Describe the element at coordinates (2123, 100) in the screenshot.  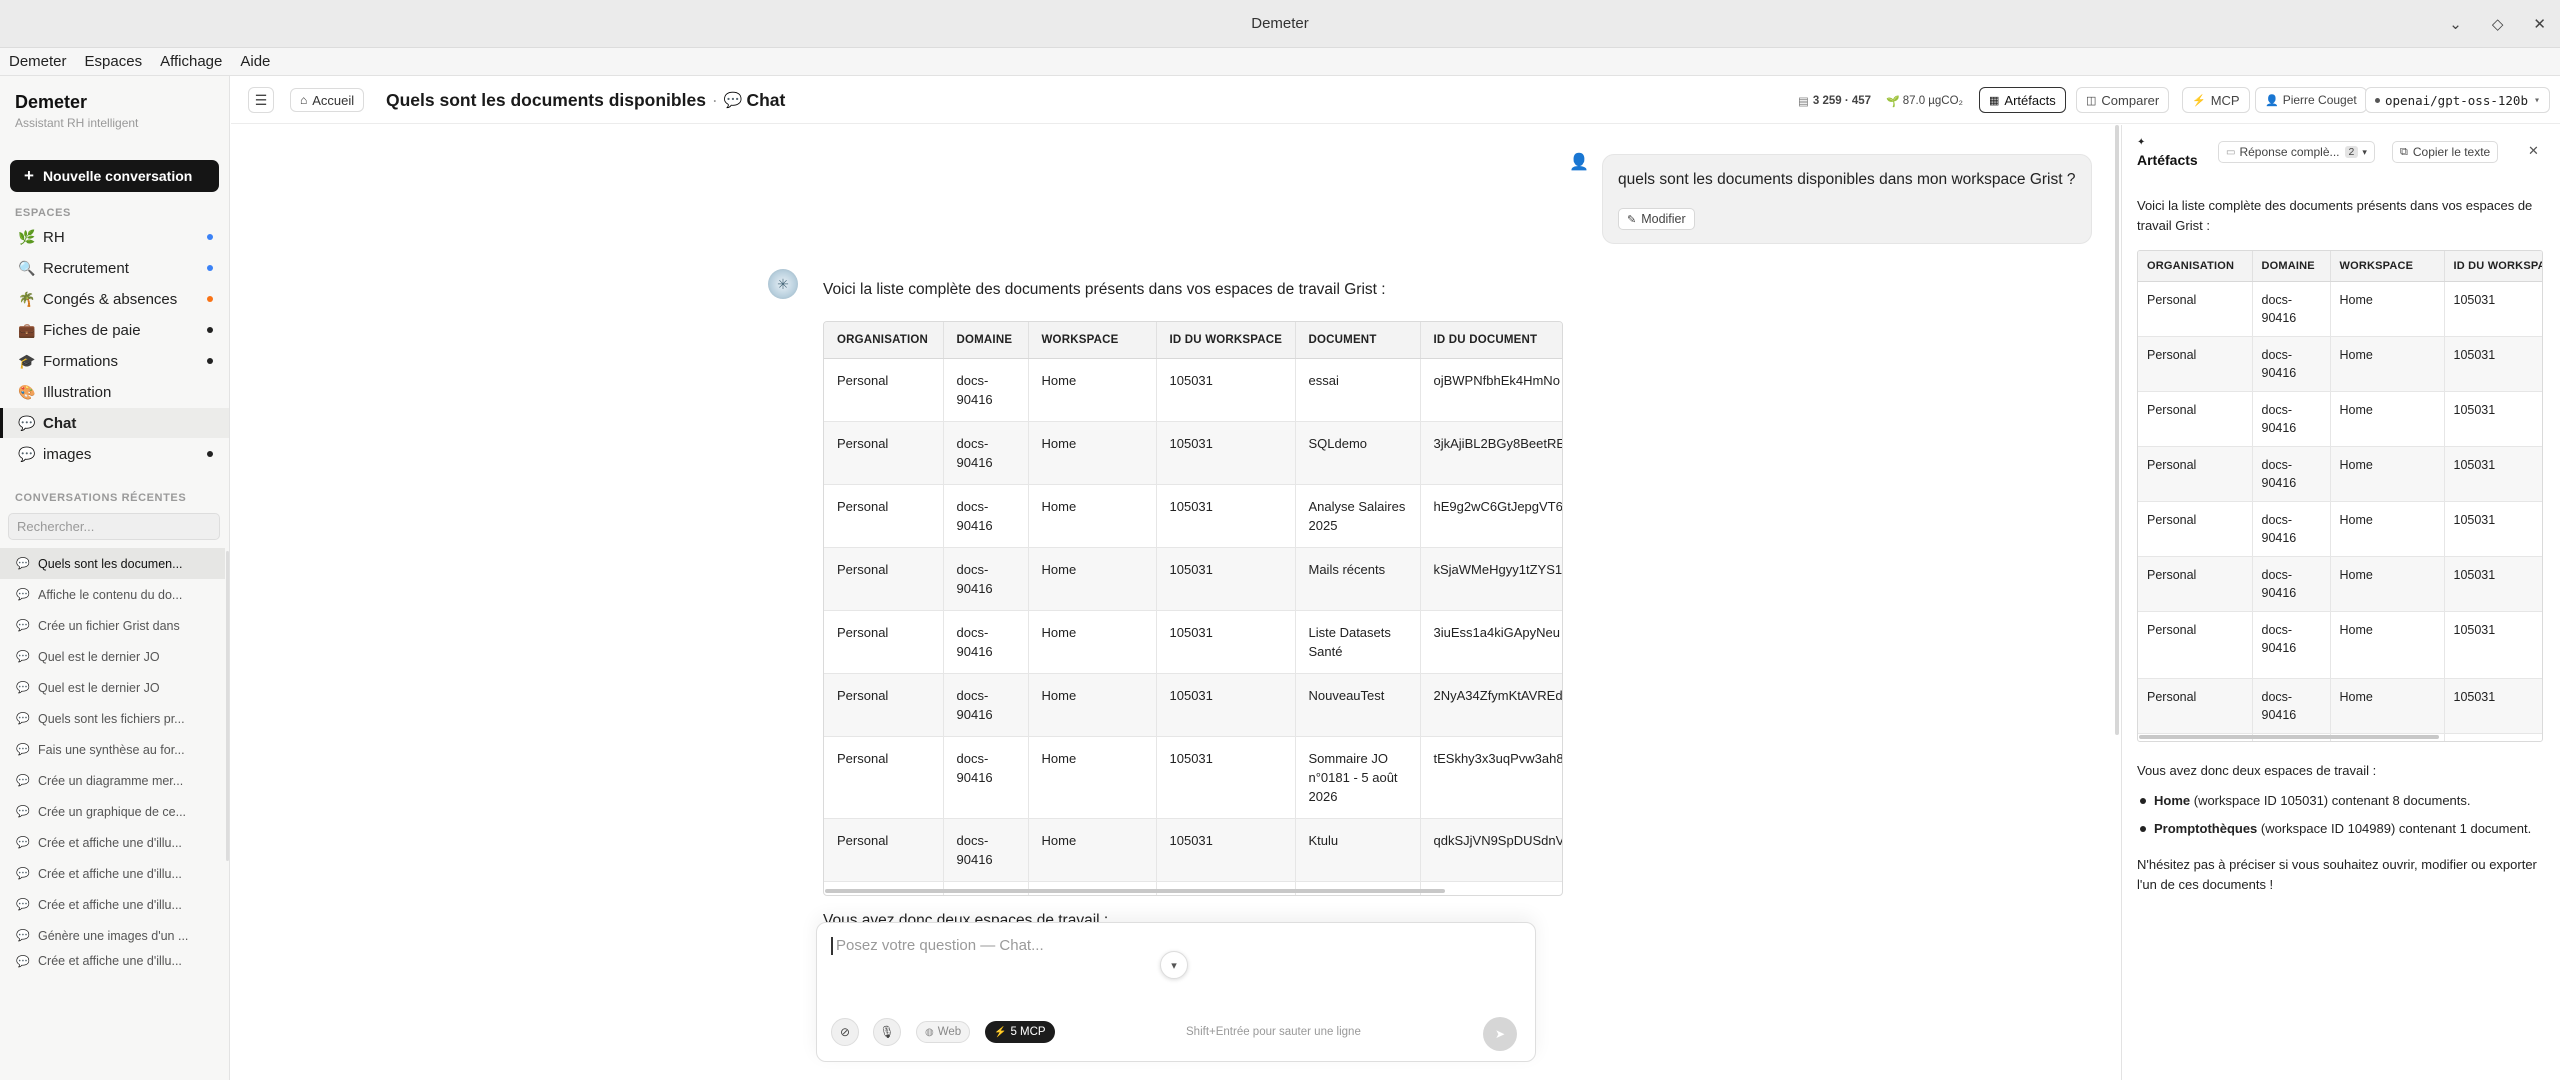
I see `compare-button: ◫ Comparer` at that location.